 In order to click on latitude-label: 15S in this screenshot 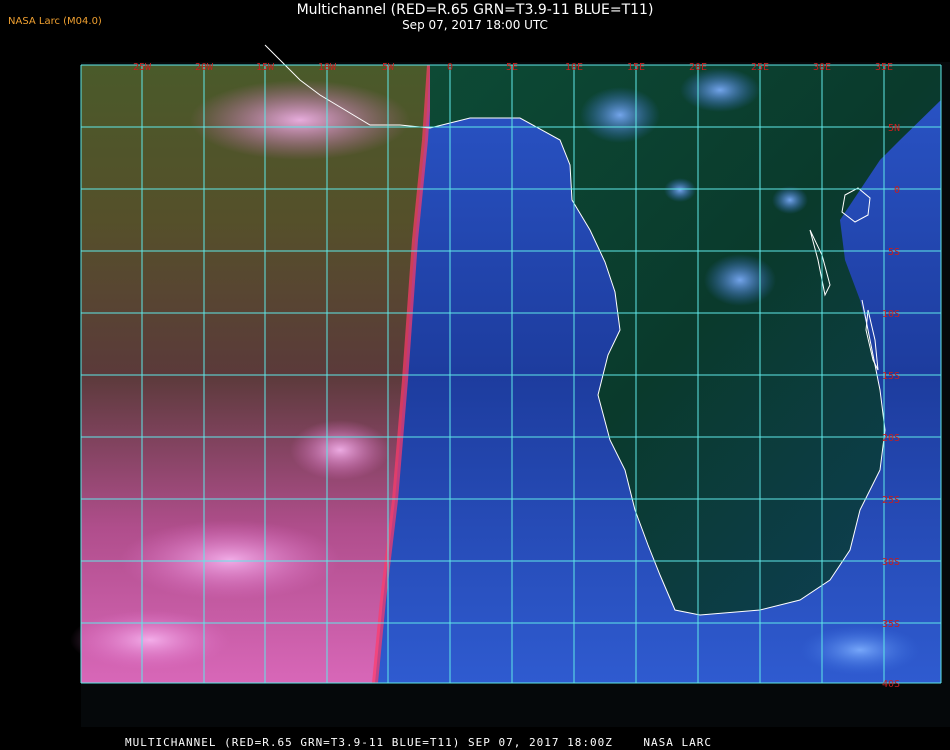, I will do `click(891, 376)`.